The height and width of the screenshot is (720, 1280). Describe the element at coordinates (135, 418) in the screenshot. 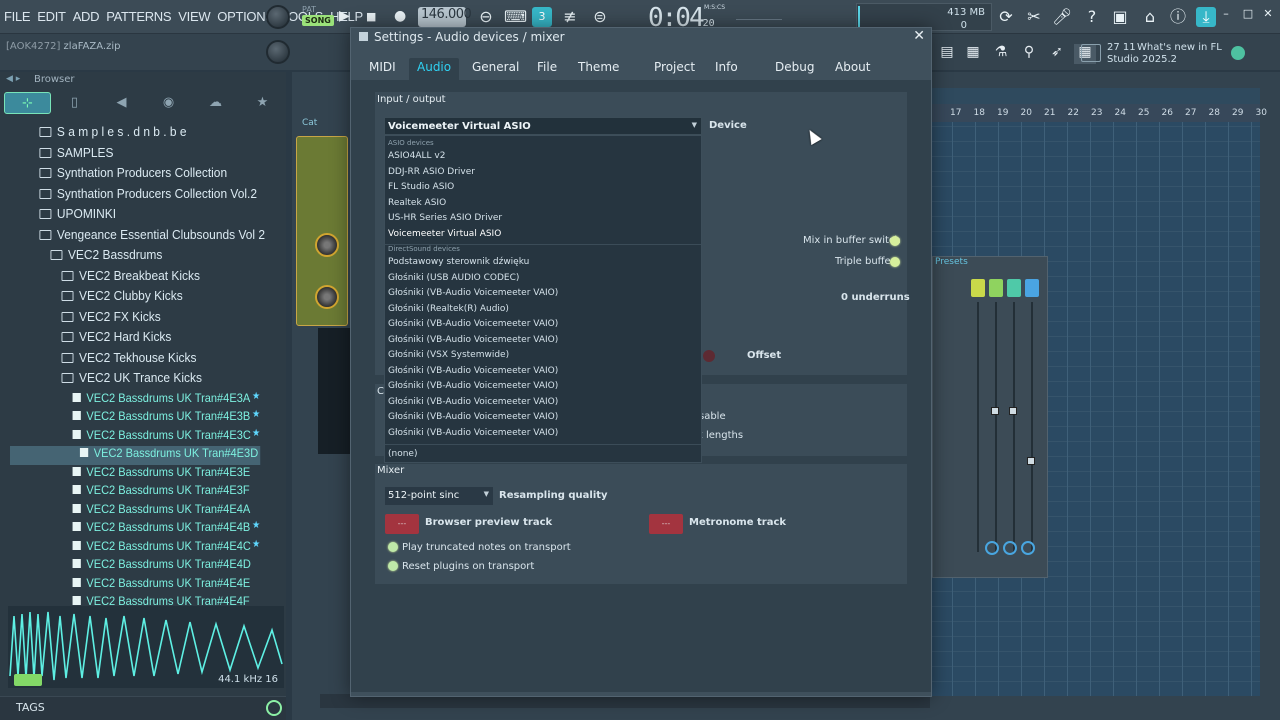

I see `browser-file-item: VEC2 Bassdrums UK Tran#4E3B ★` at that location.